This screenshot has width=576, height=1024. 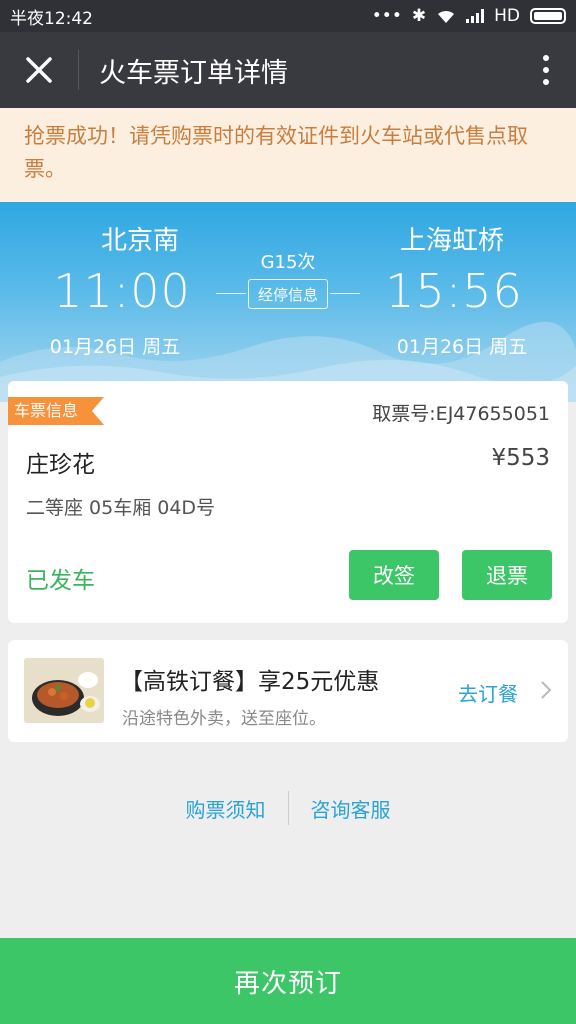 I want to click on customer-service-link: 咨询客服, so click(x=351, y=808).